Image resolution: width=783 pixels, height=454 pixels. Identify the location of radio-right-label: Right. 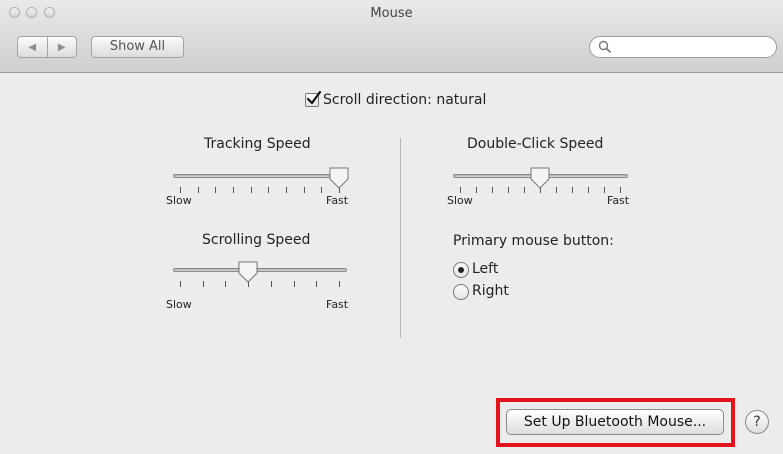
(490, 291).